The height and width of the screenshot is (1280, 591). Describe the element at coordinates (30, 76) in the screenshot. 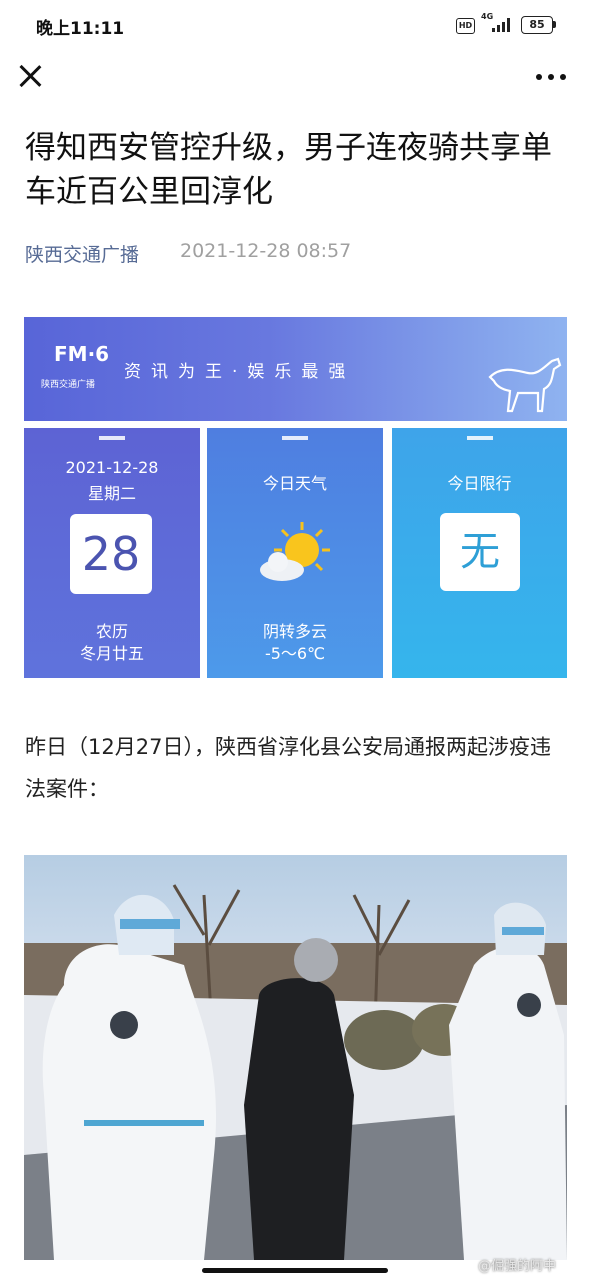

I see `close-icon` at that location.